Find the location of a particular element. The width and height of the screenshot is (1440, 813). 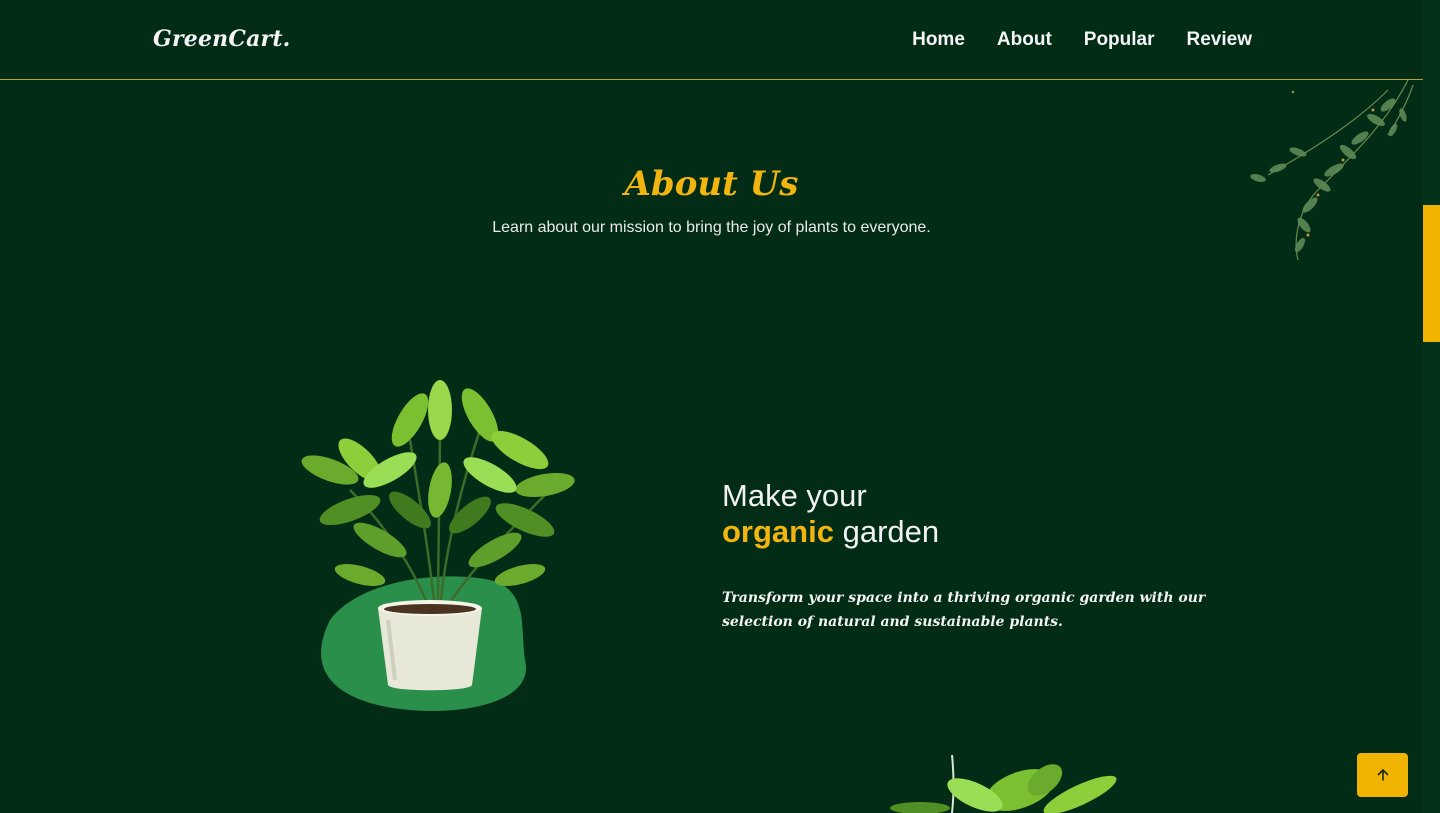

headline-accent: organic is located at coordinates (778, 531).